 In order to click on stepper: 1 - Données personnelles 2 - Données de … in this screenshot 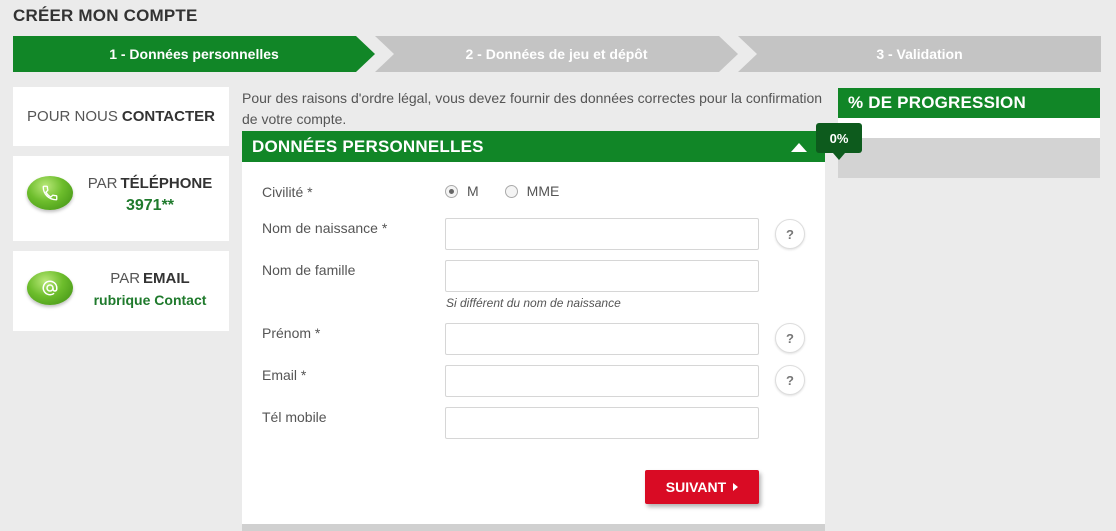, I will do `click(557, 54)`.